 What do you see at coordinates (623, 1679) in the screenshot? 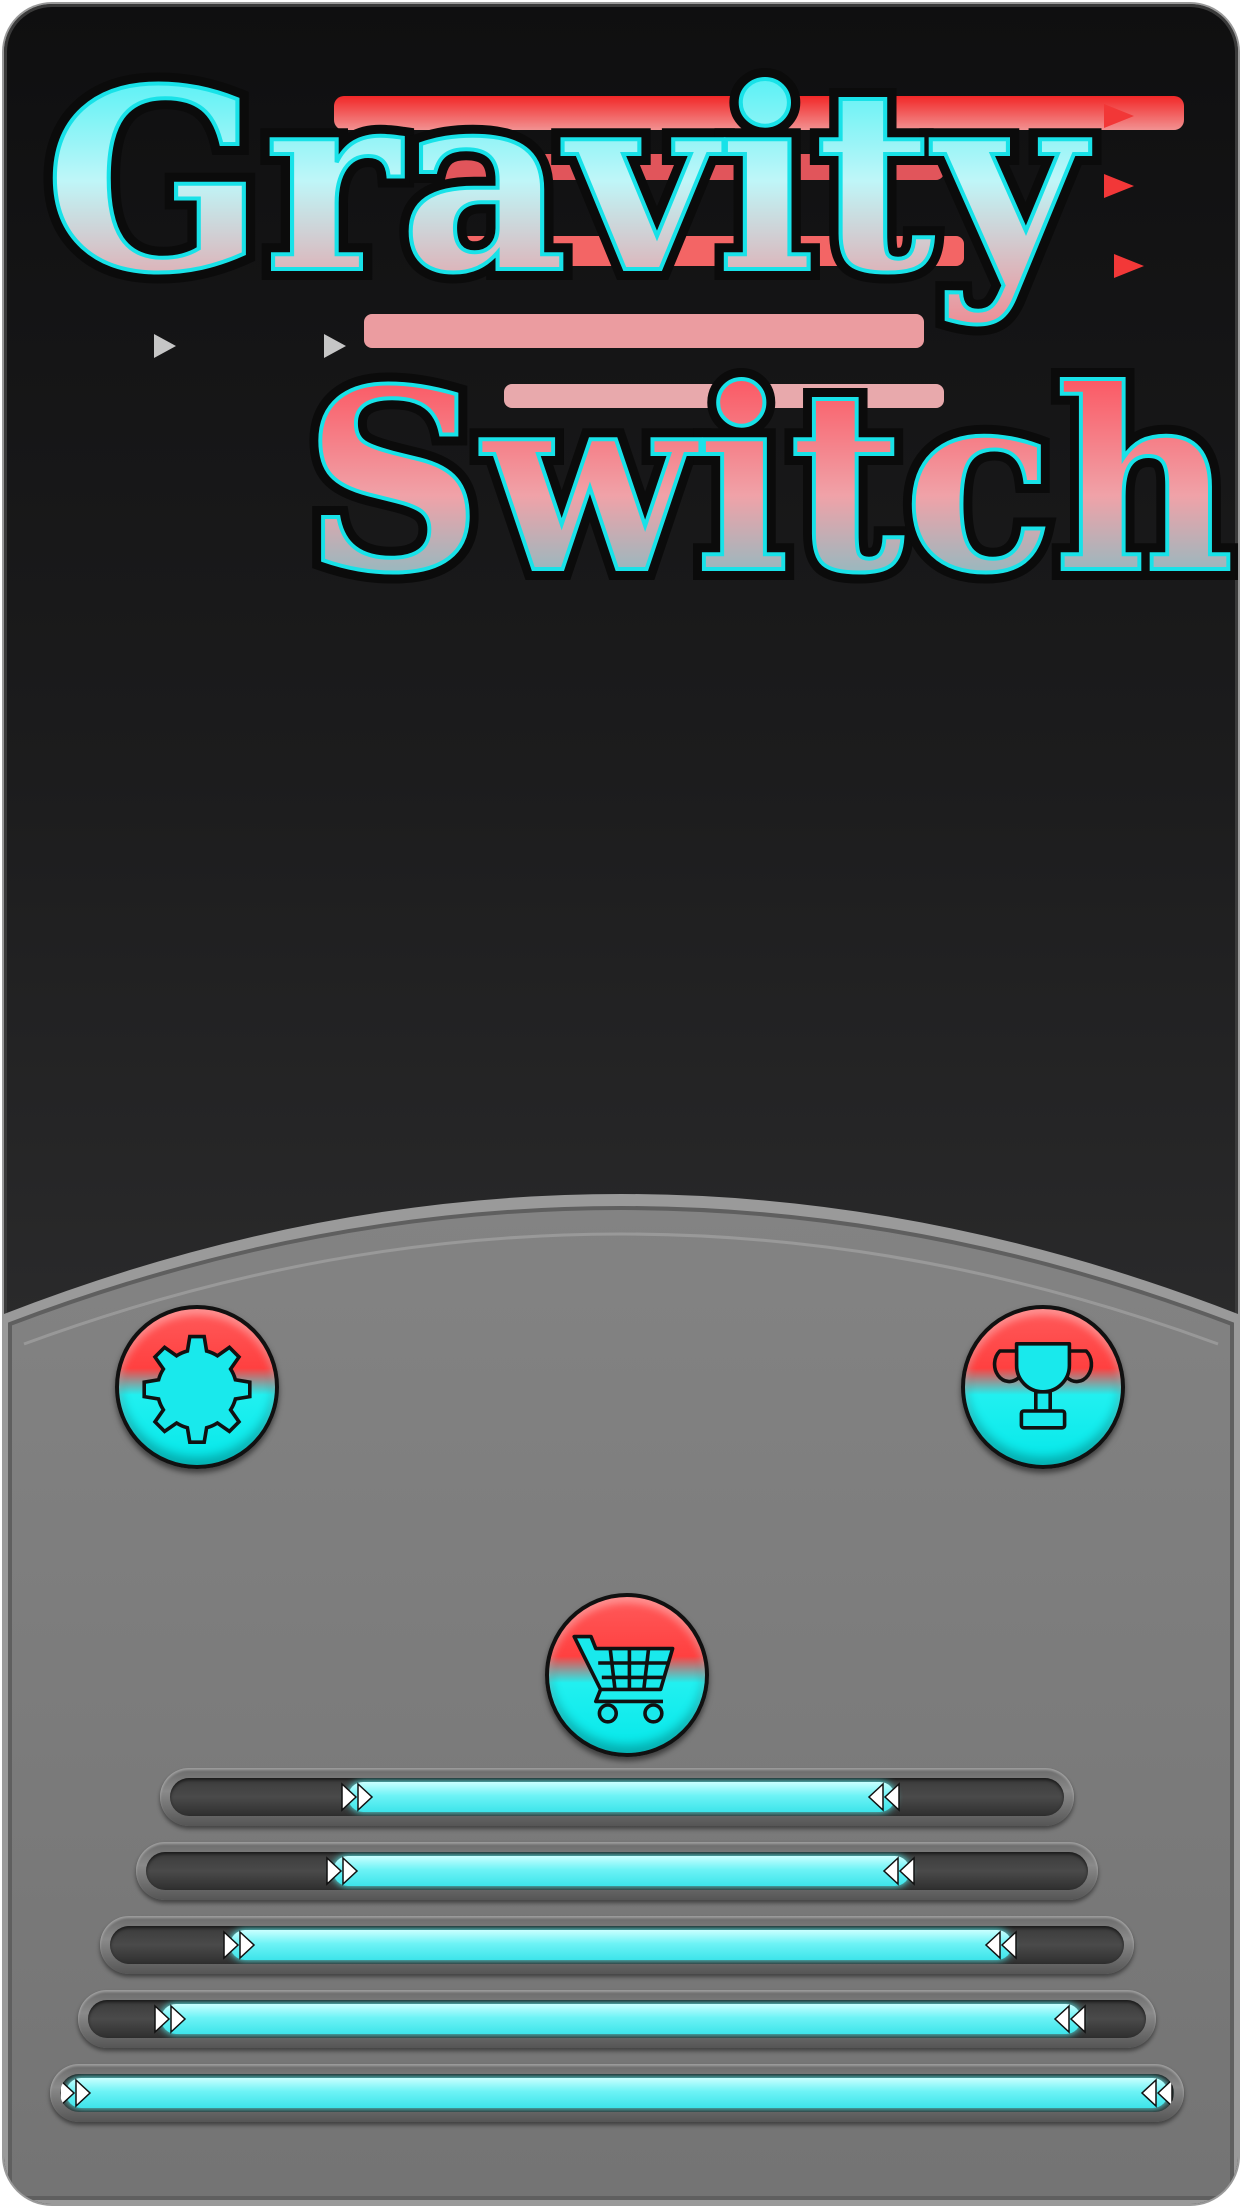
I see `shopping-cart-icon` at bounding box center [623, 1679].